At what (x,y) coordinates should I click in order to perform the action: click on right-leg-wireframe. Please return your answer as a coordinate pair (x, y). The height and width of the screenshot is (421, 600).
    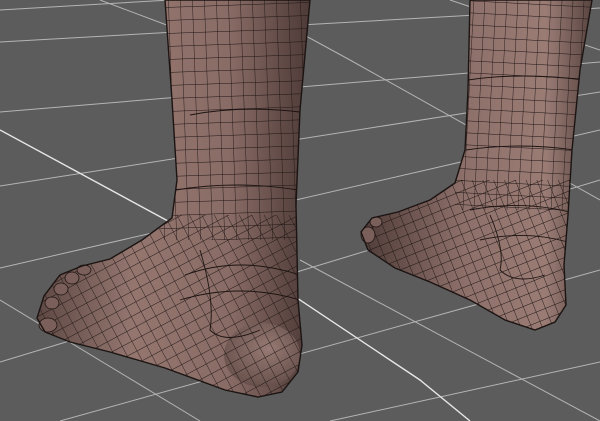
    Looking at the image, I should click on (235, 120).